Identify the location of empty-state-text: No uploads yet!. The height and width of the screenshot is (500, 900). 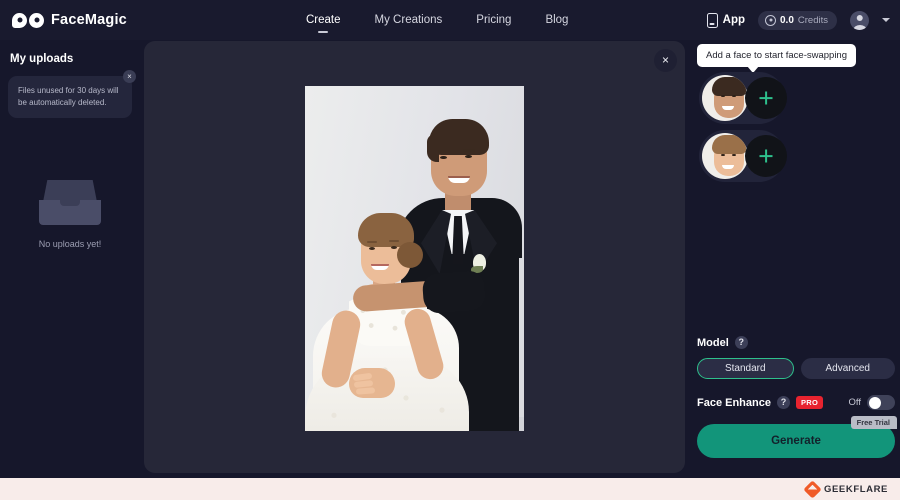
(70, 244).